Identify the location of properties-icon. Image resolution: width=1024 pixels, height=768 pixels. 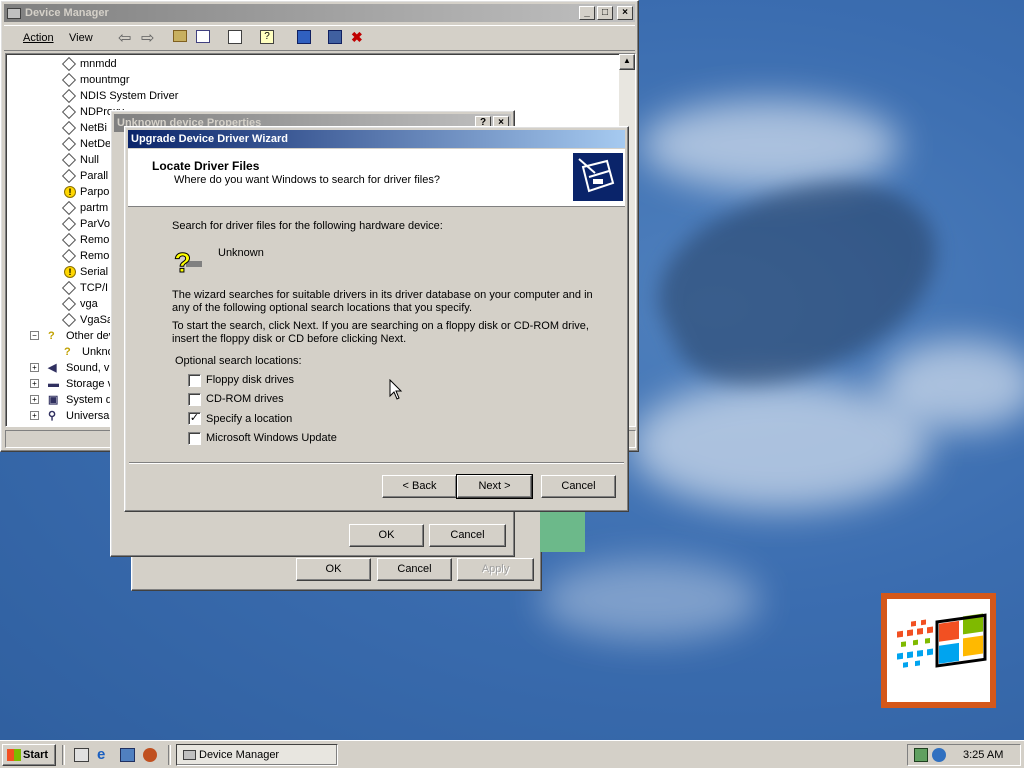
(235, 37).